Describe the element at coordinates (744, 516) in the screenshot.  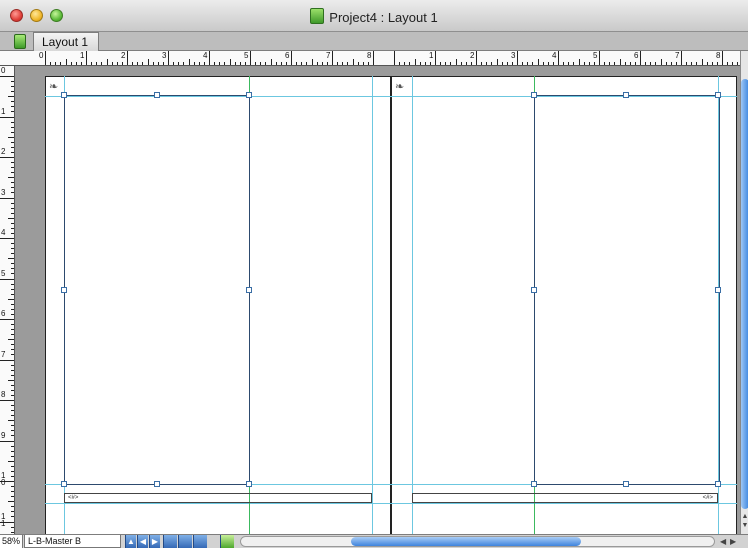
I see `scroll-up-arrow-icon: ▲` at that location.